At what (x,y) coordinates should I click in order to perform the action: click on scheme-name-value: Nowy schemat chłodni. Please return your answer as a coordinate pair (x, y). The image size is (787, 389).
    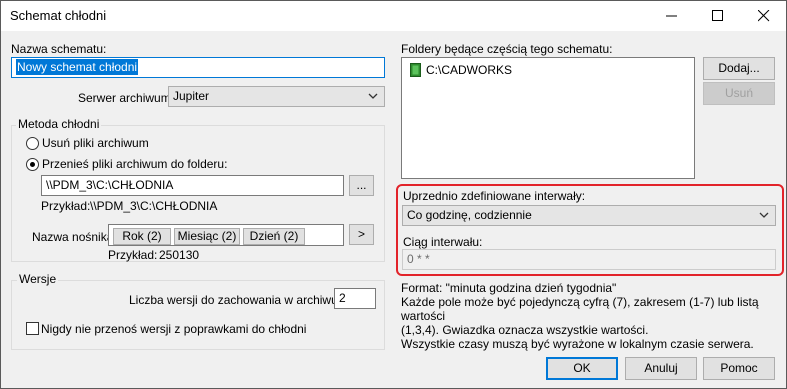
    Looking at the image, I should click on (77, 67).